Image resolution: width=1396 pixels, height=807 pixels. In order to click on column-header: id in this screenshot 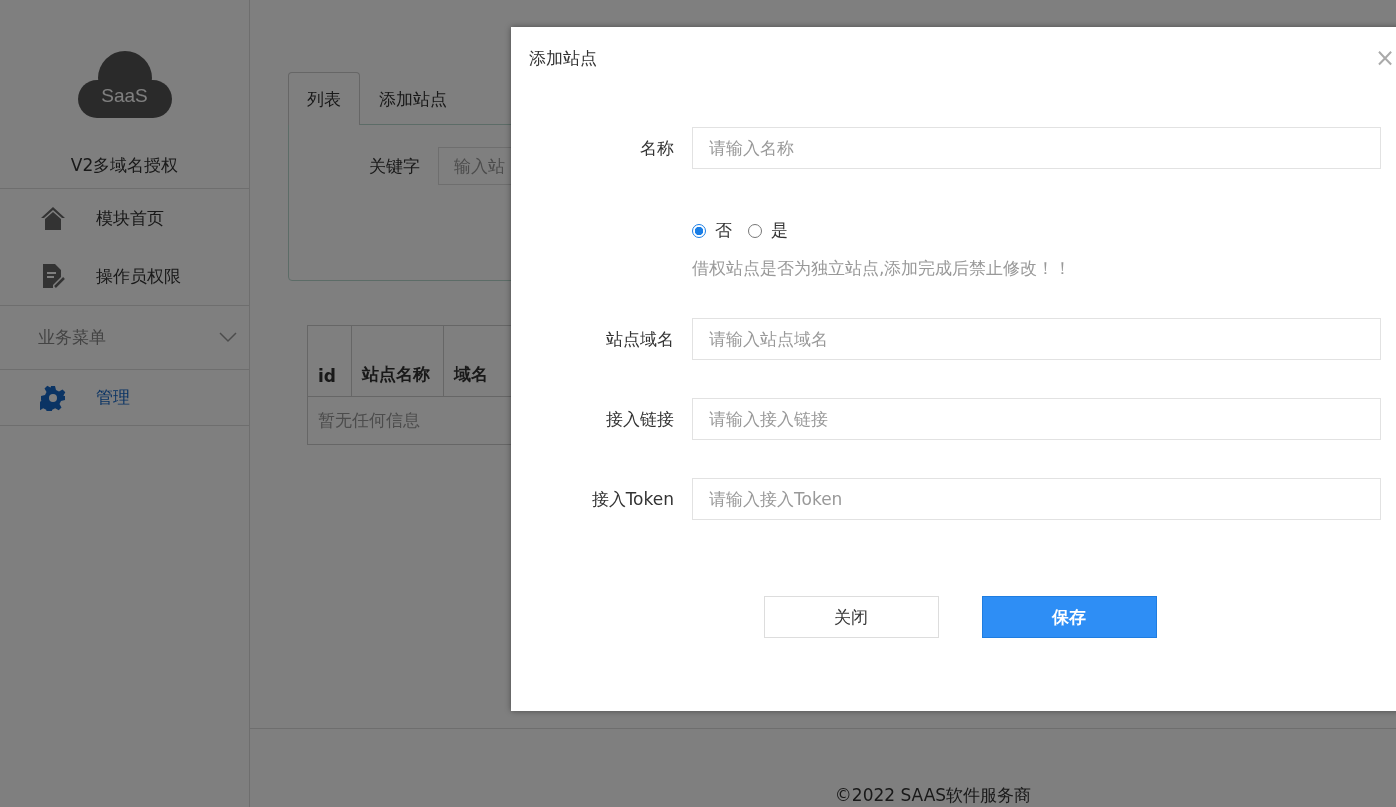, I will do `click(329, 361)`.